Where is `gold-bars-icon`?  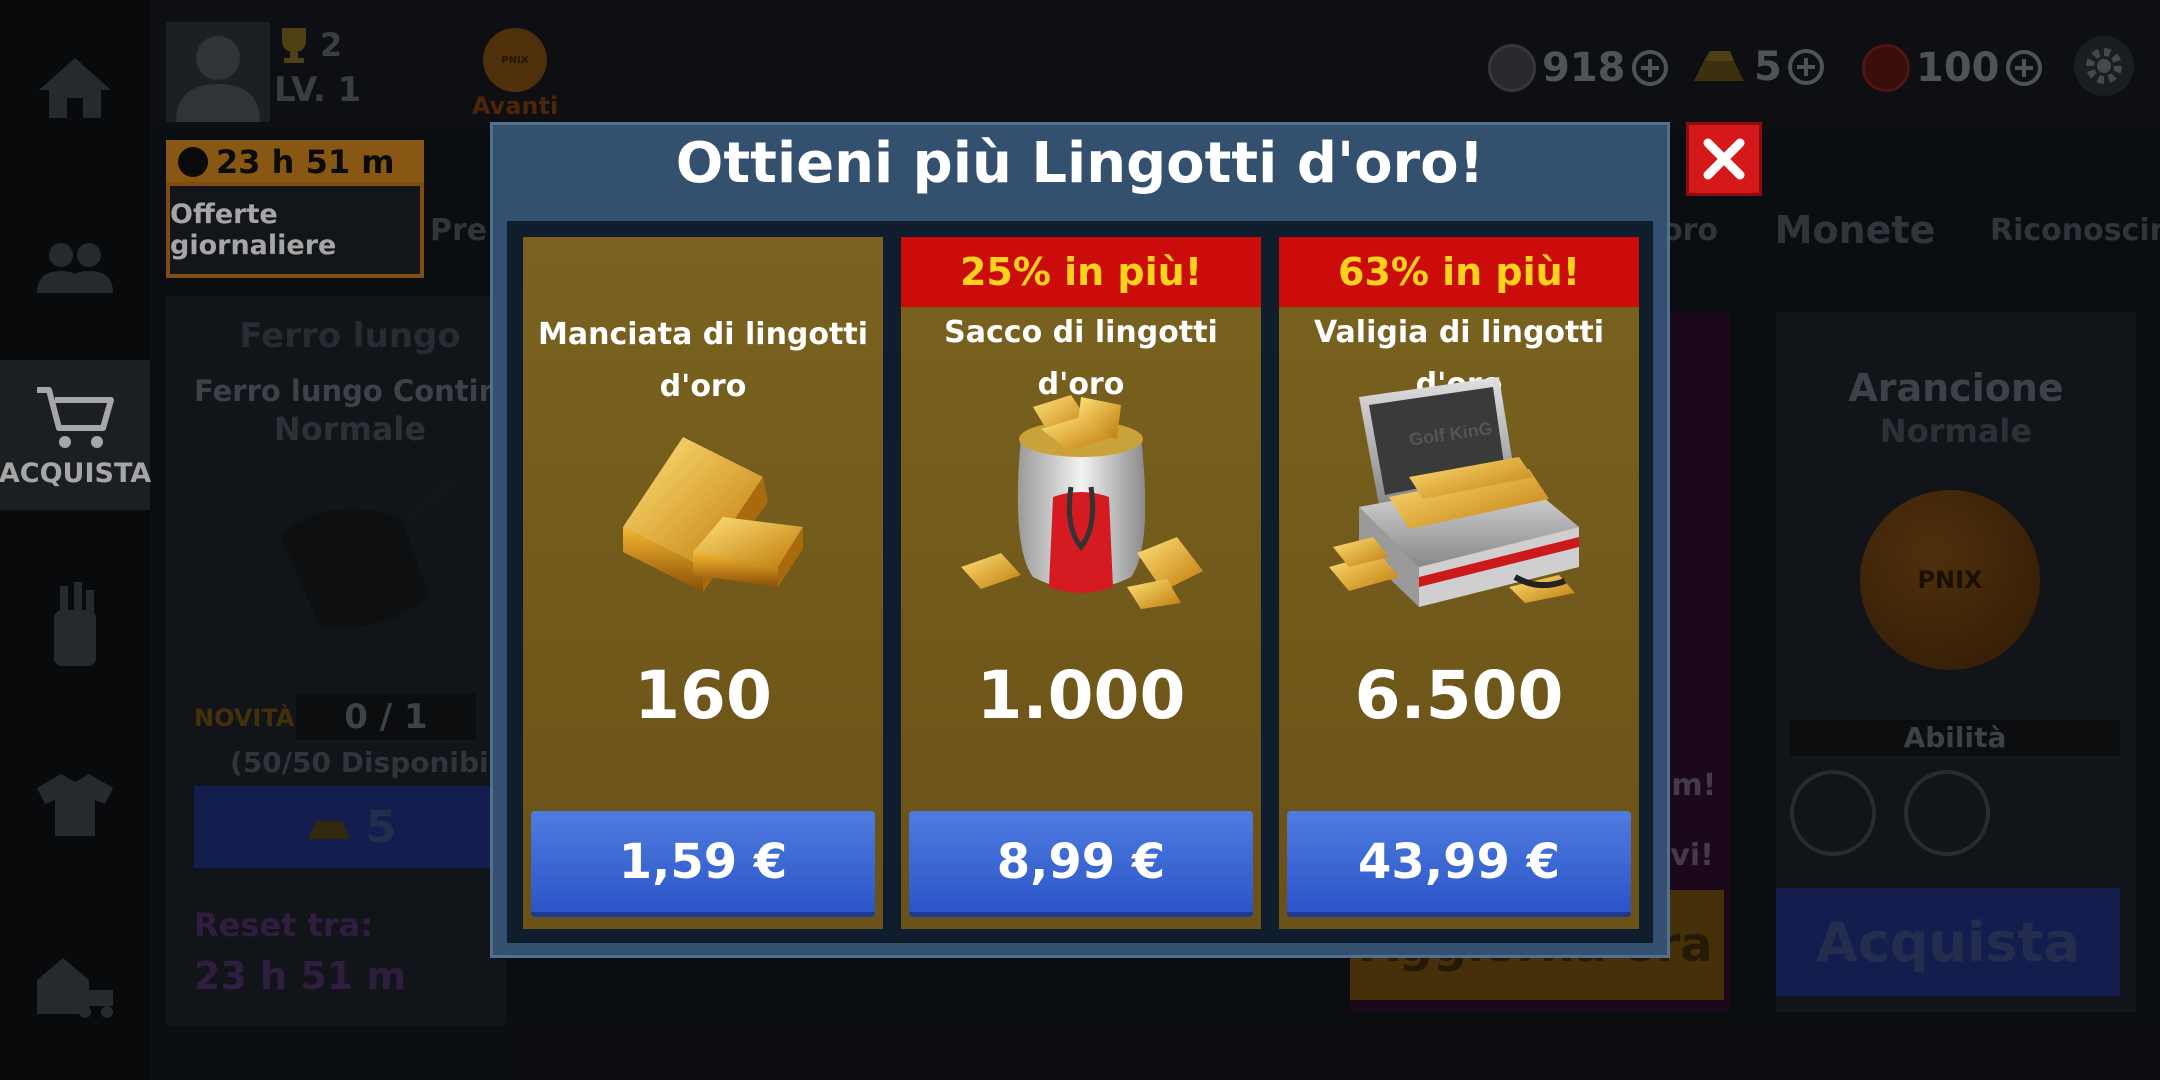
gold-bars-icon is located at coordinates (713, 514).